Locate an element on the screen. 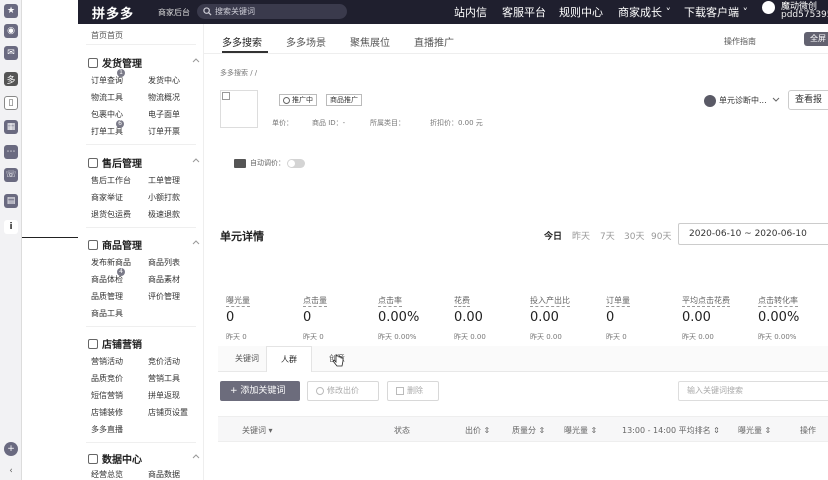 This screenshot has height=480, width=828. edit-bid-label: 修改出价 is located at coordinates (343, 390).